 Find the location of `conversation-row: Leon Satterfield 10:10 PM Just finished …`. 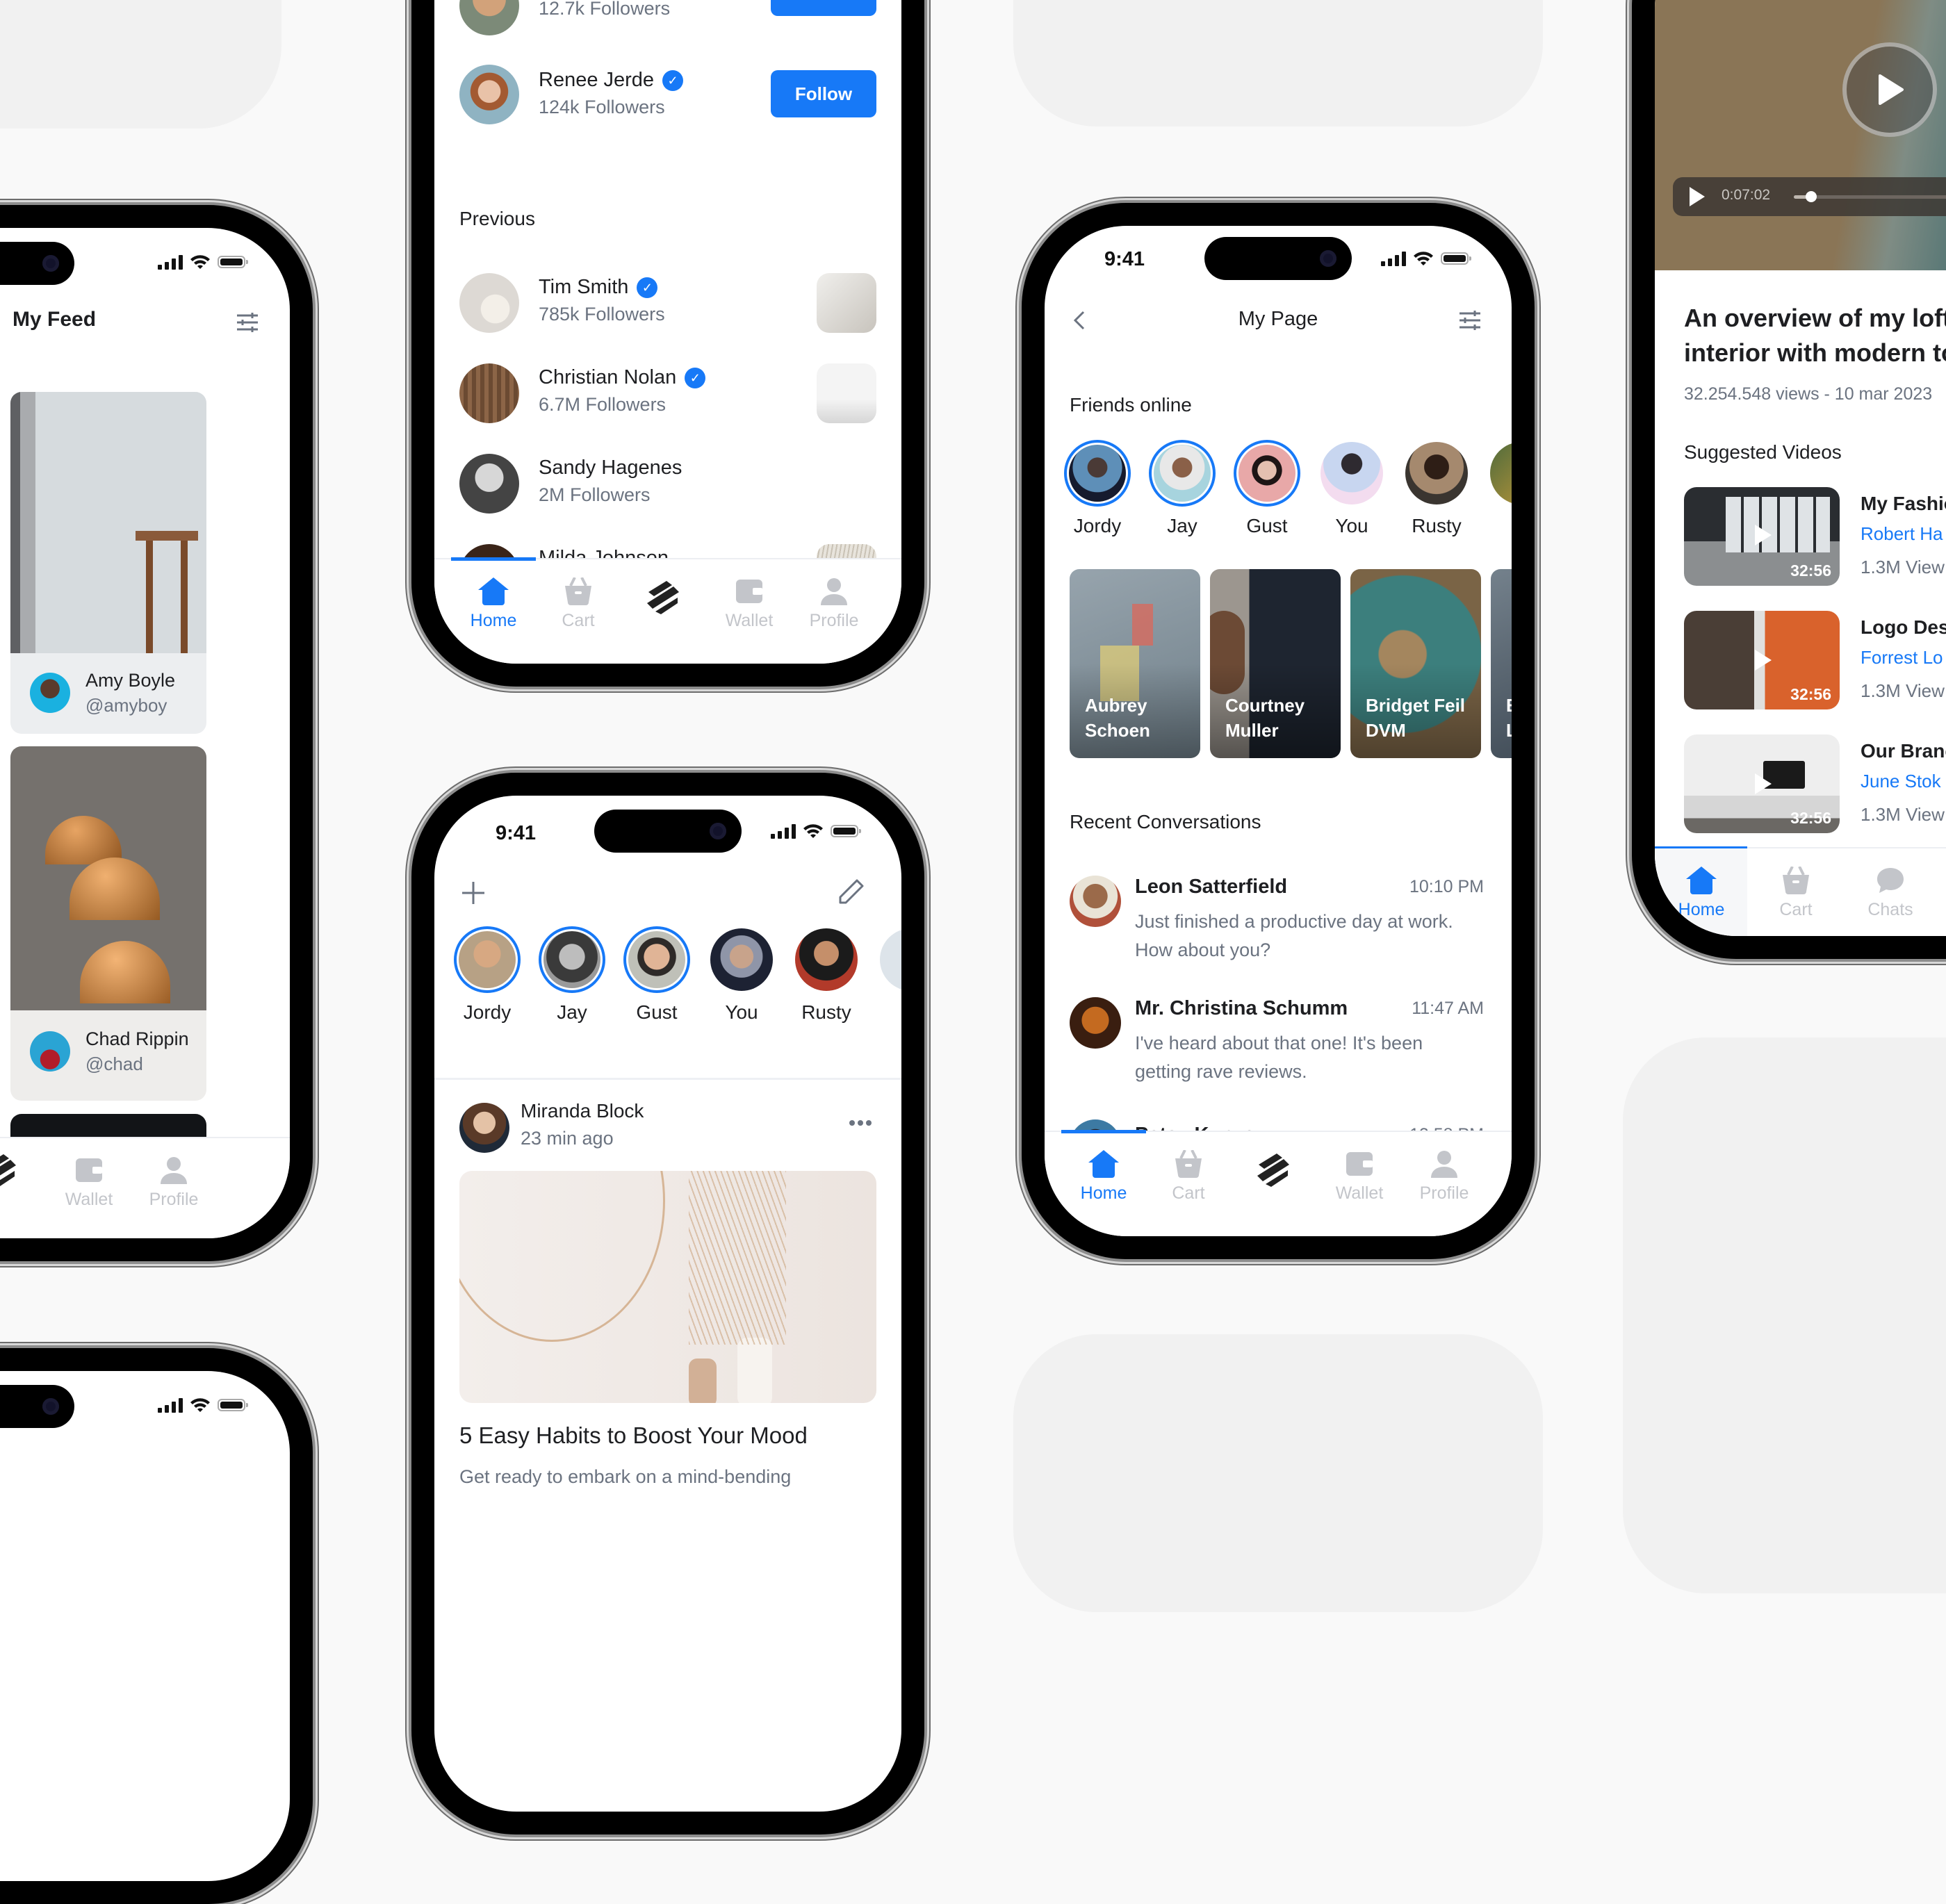

conversation-row: Leon Satterfield 10:10 PM Just finished … is located at coordinates (1277, 924).